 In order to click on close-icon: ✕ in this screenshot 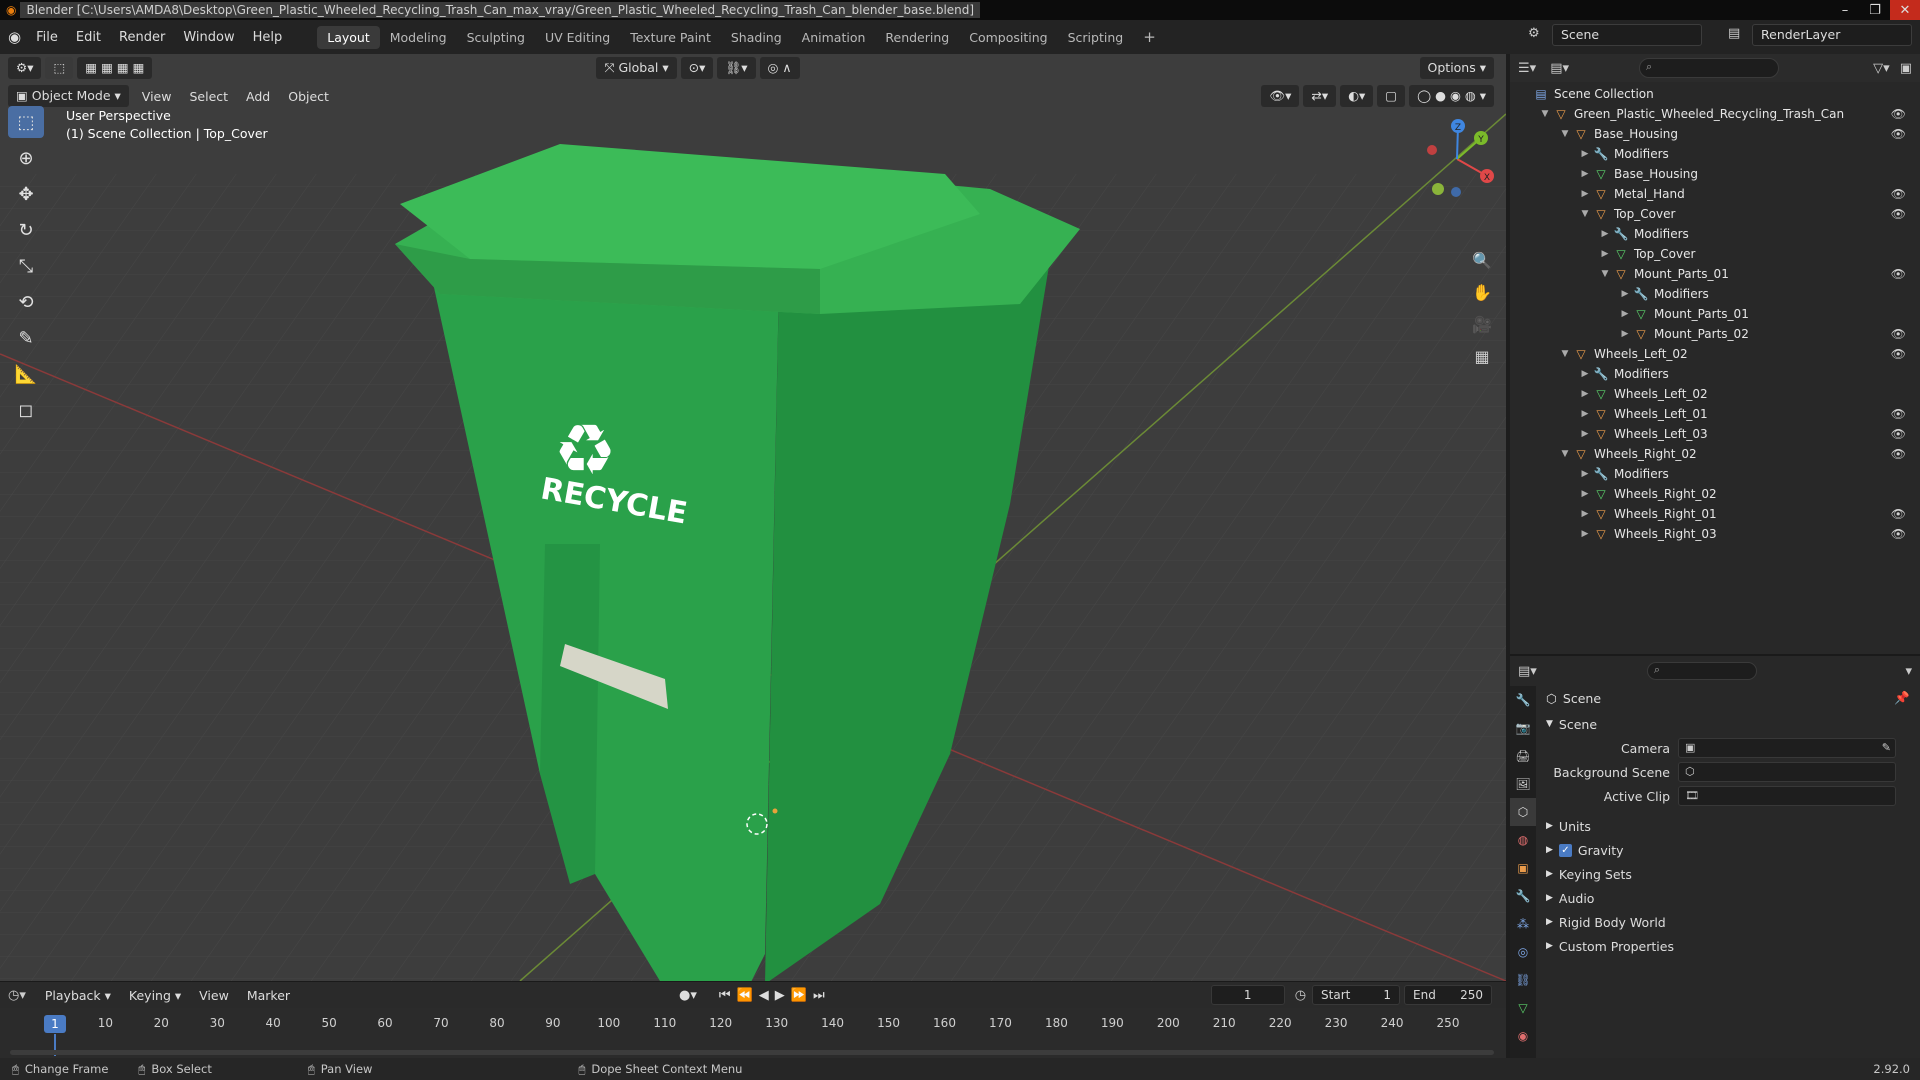, I will do `click(1905, 10)`.